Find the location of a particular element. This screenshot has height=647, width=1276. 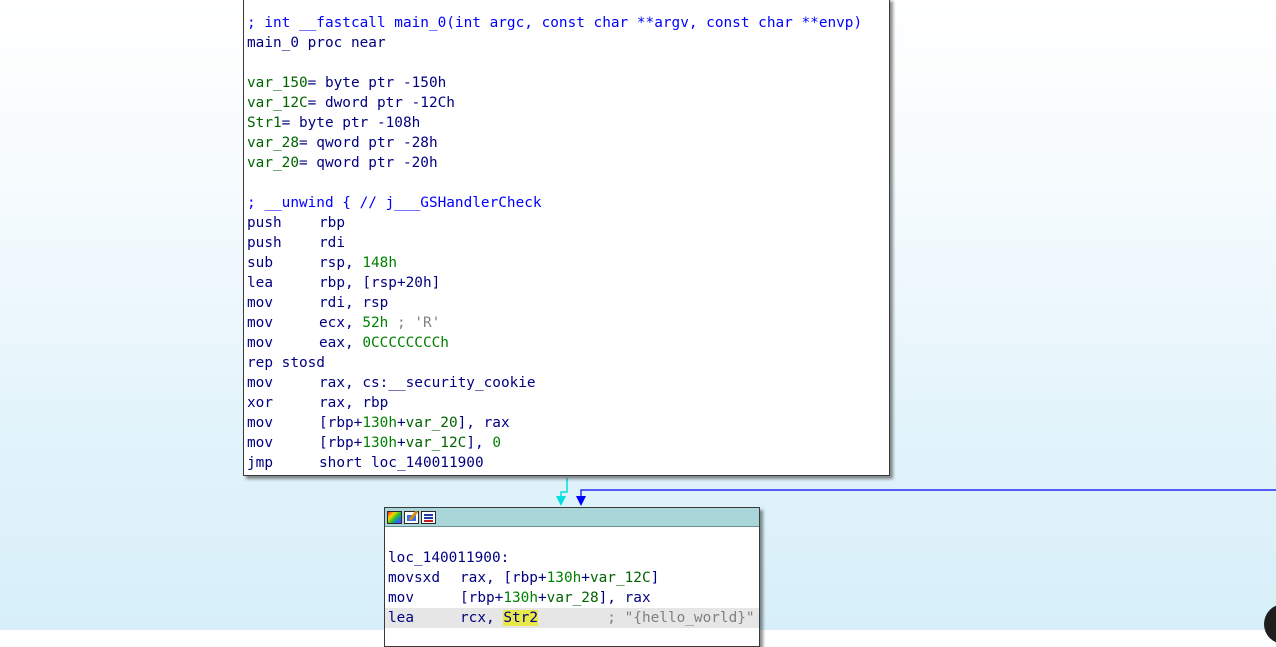

string-comment: ; "{hello_world}" is located at coordinates (646, 618).